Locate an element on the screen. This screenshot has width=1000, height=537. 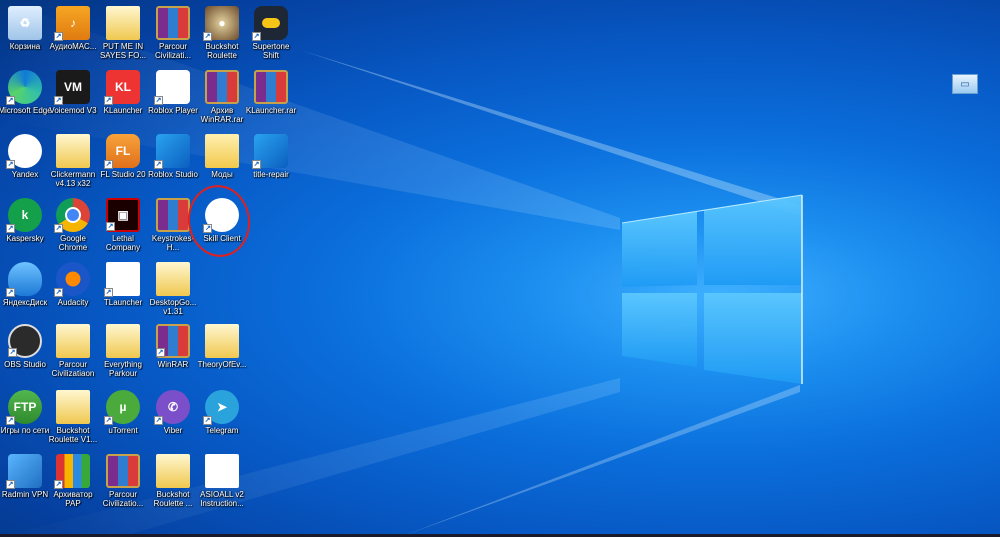
desktop-icon: VM ↗ Voicemod V3 is located at coordinates (73, 100).